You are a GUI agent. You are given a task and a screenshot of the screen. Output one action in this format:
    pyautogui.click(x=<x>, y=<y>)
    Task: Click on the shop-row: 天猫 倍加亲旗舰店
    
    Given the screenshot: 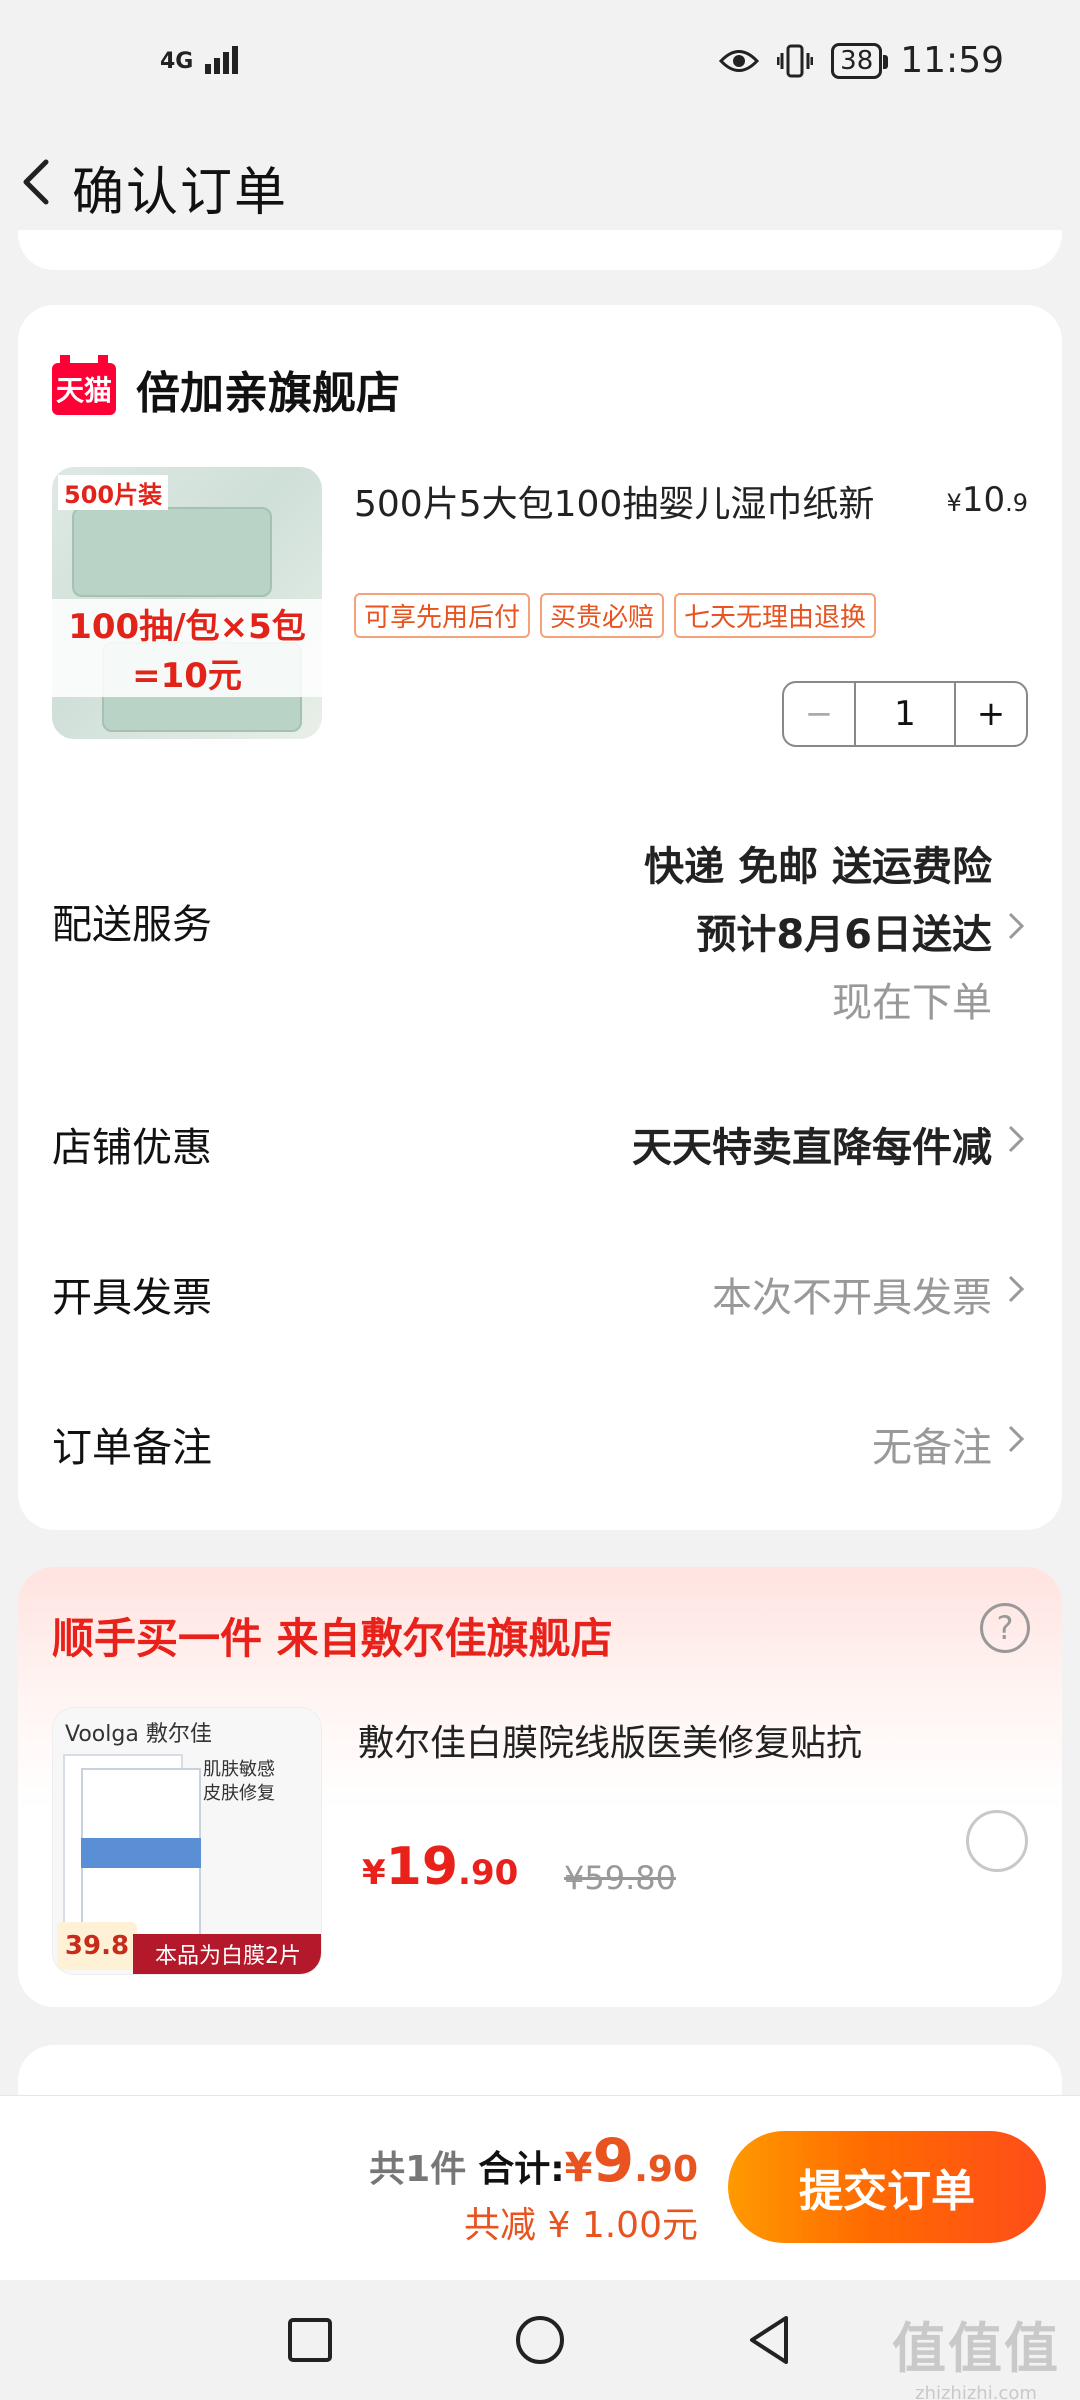 What is the action you would take?
    pyautogui.click(x=226, y=388)
    